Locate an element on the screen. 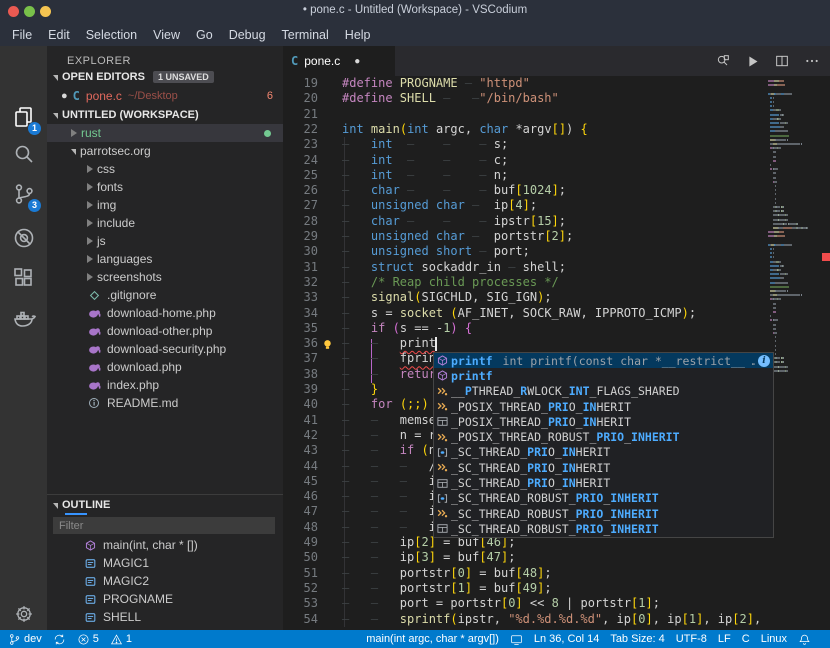 Image resolution: width=830 pixels, height=648 pixels. status-right-ln-36-col-14: Ln 36, Col 14 is located at coordinates (566, 639).